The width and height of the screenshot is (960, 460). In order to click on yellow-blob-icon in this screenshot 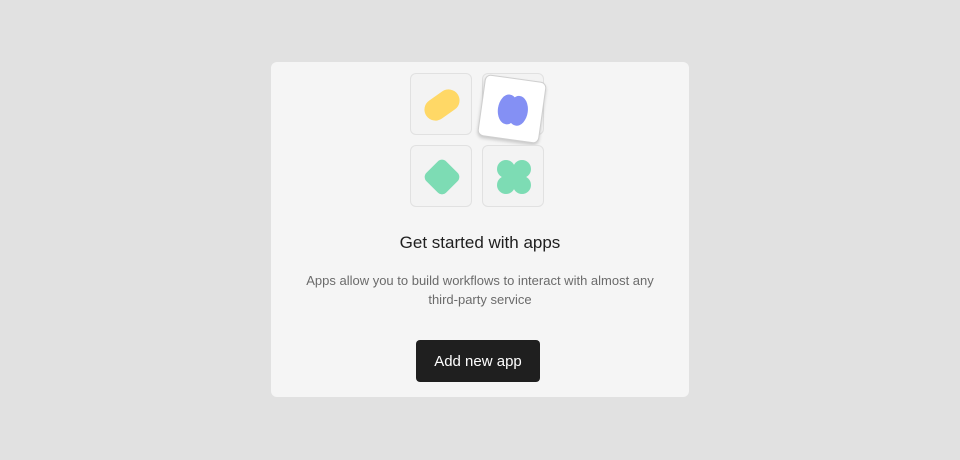, I will do `click(442, 105)`.